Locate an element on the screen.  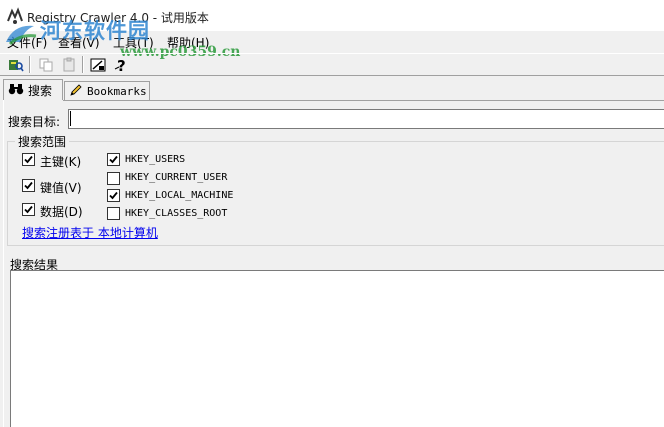
checkbox-hkey-users is located at coordinates (113, 159).